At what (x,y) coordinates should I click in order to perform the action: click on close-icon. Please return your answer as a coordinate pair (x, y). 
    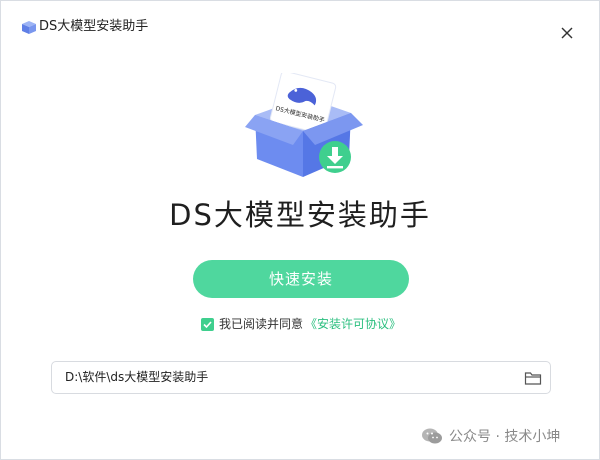
    Looking at the image, I should click on (567, 33).